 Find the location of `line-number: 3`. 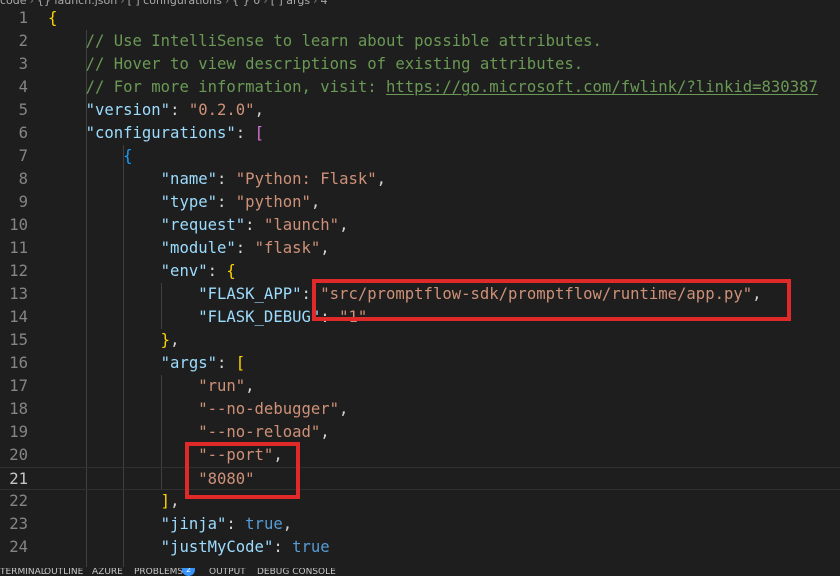

line-number: 3 is located at coordinates (23, 64).